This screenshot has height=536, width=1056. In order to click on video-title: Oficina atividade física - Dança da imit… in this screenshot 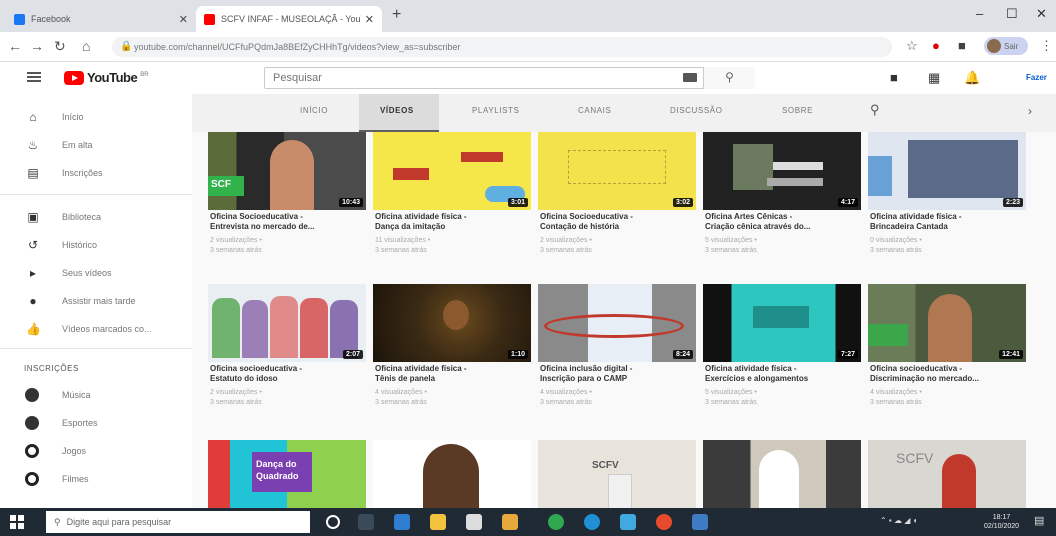, I will do `click(453, 222)`.